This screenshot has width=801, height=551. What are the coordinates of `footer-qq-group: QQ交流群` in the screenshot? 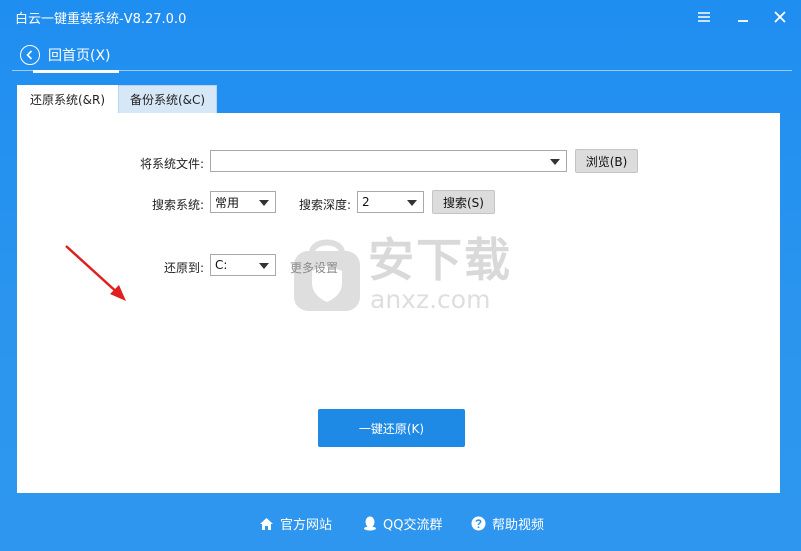 It's located at (402, 523).